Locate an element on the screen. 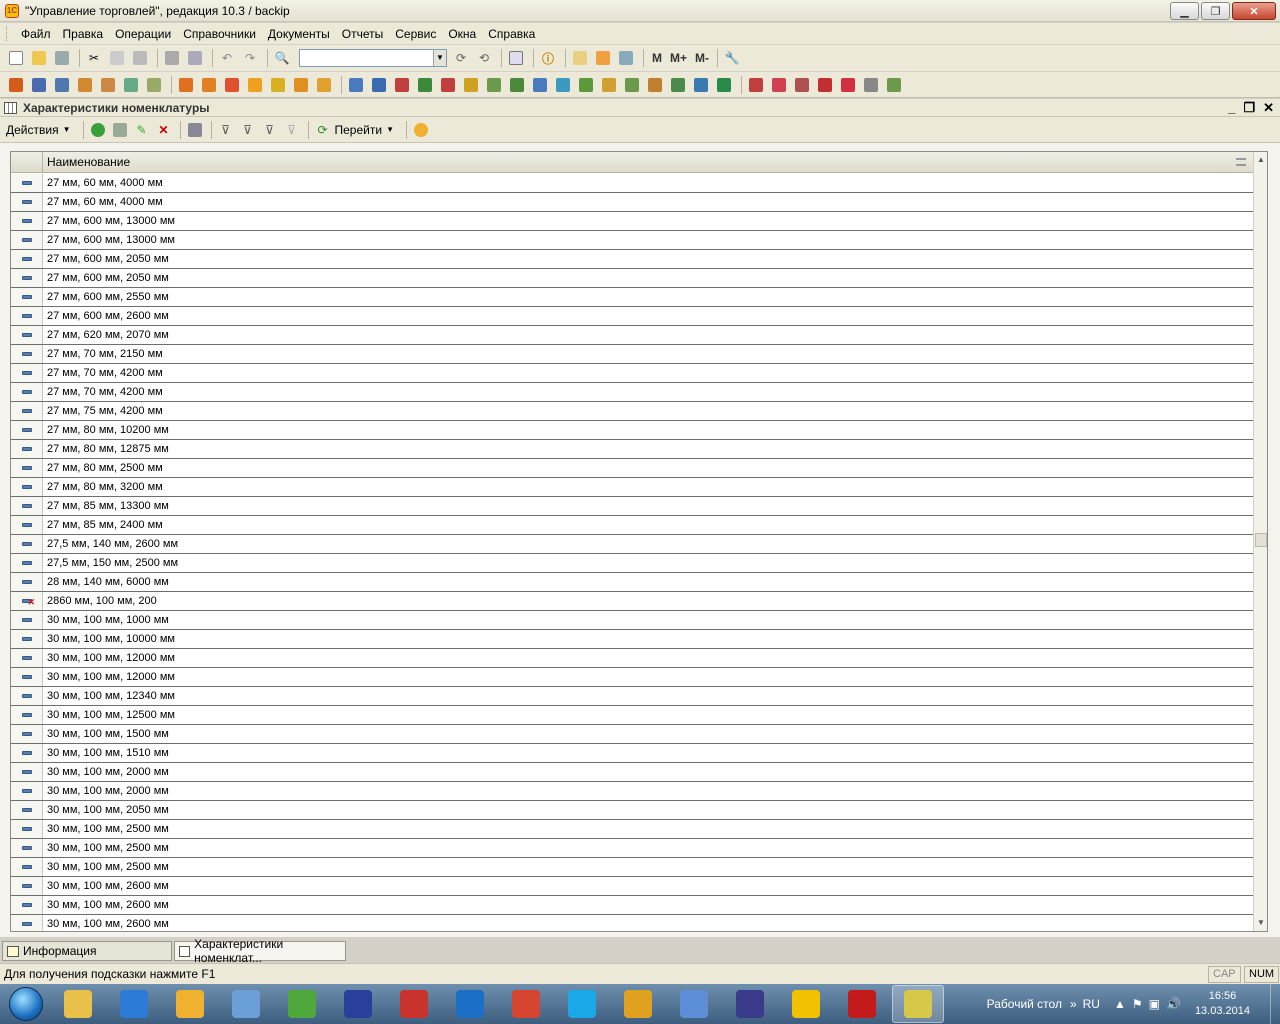  doc-sale17-icon is located at coordinates (724, 85).